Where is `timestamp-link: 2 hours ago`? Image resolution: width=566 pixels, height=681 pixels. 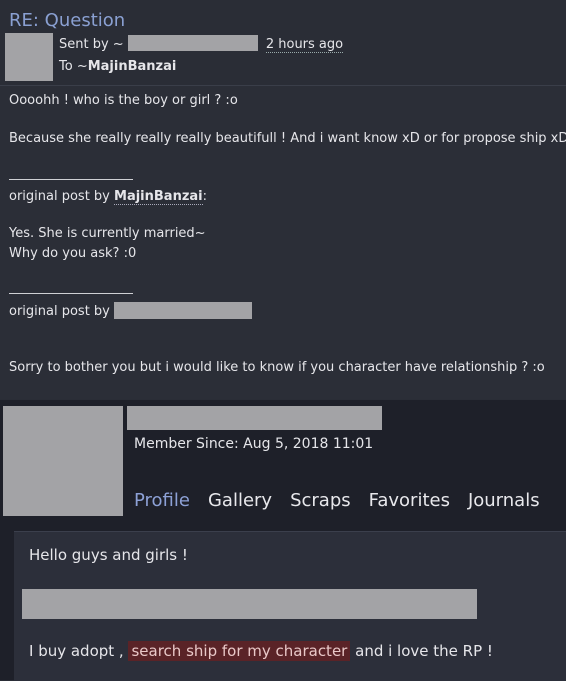 timestamp-link: 2 hours ago is located at coordinates (304, 45).